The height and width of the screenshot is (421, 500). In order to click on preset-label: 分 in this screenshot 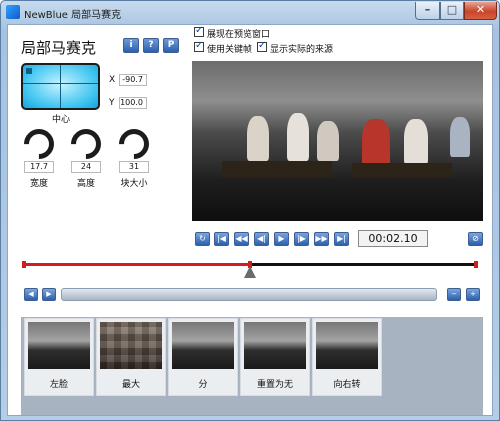, I will do `click(203, 385)`.